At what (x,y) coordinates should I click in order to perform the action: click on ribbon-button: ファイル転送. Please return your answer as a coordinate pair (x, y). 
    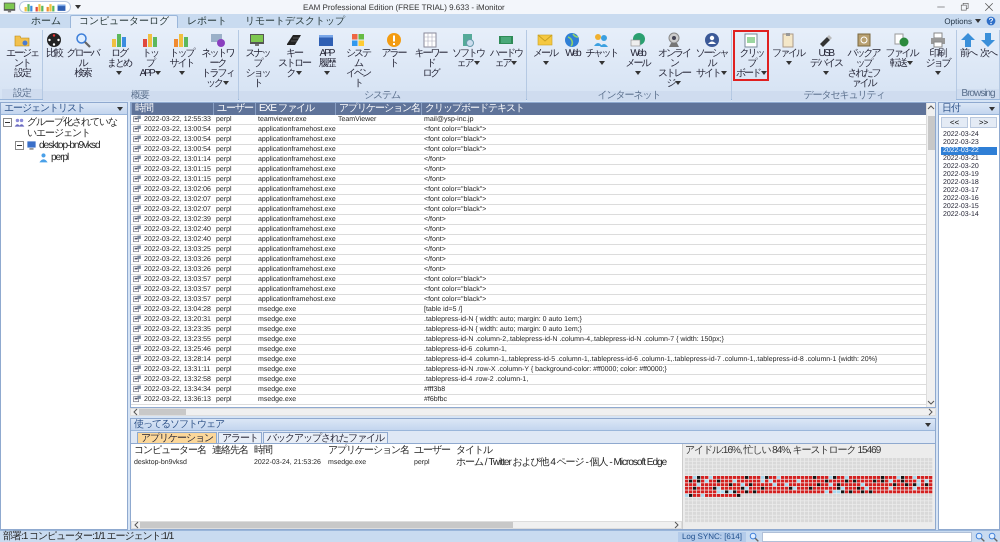
    Looking at the image, I should click on (901, 50).